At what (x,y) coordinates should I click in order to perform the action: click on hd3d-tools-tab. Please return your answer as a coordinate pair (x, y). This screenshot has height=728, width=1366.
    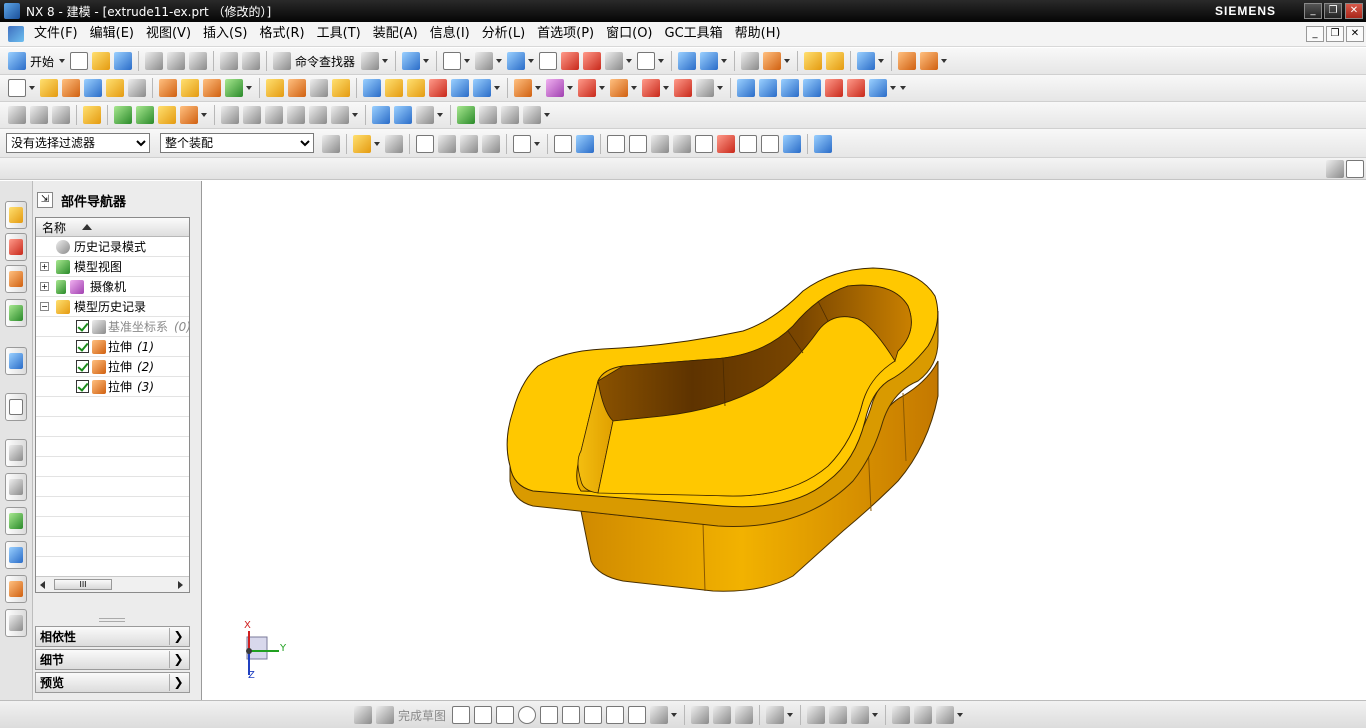
    Looking at the image, I should click on (16, 361).